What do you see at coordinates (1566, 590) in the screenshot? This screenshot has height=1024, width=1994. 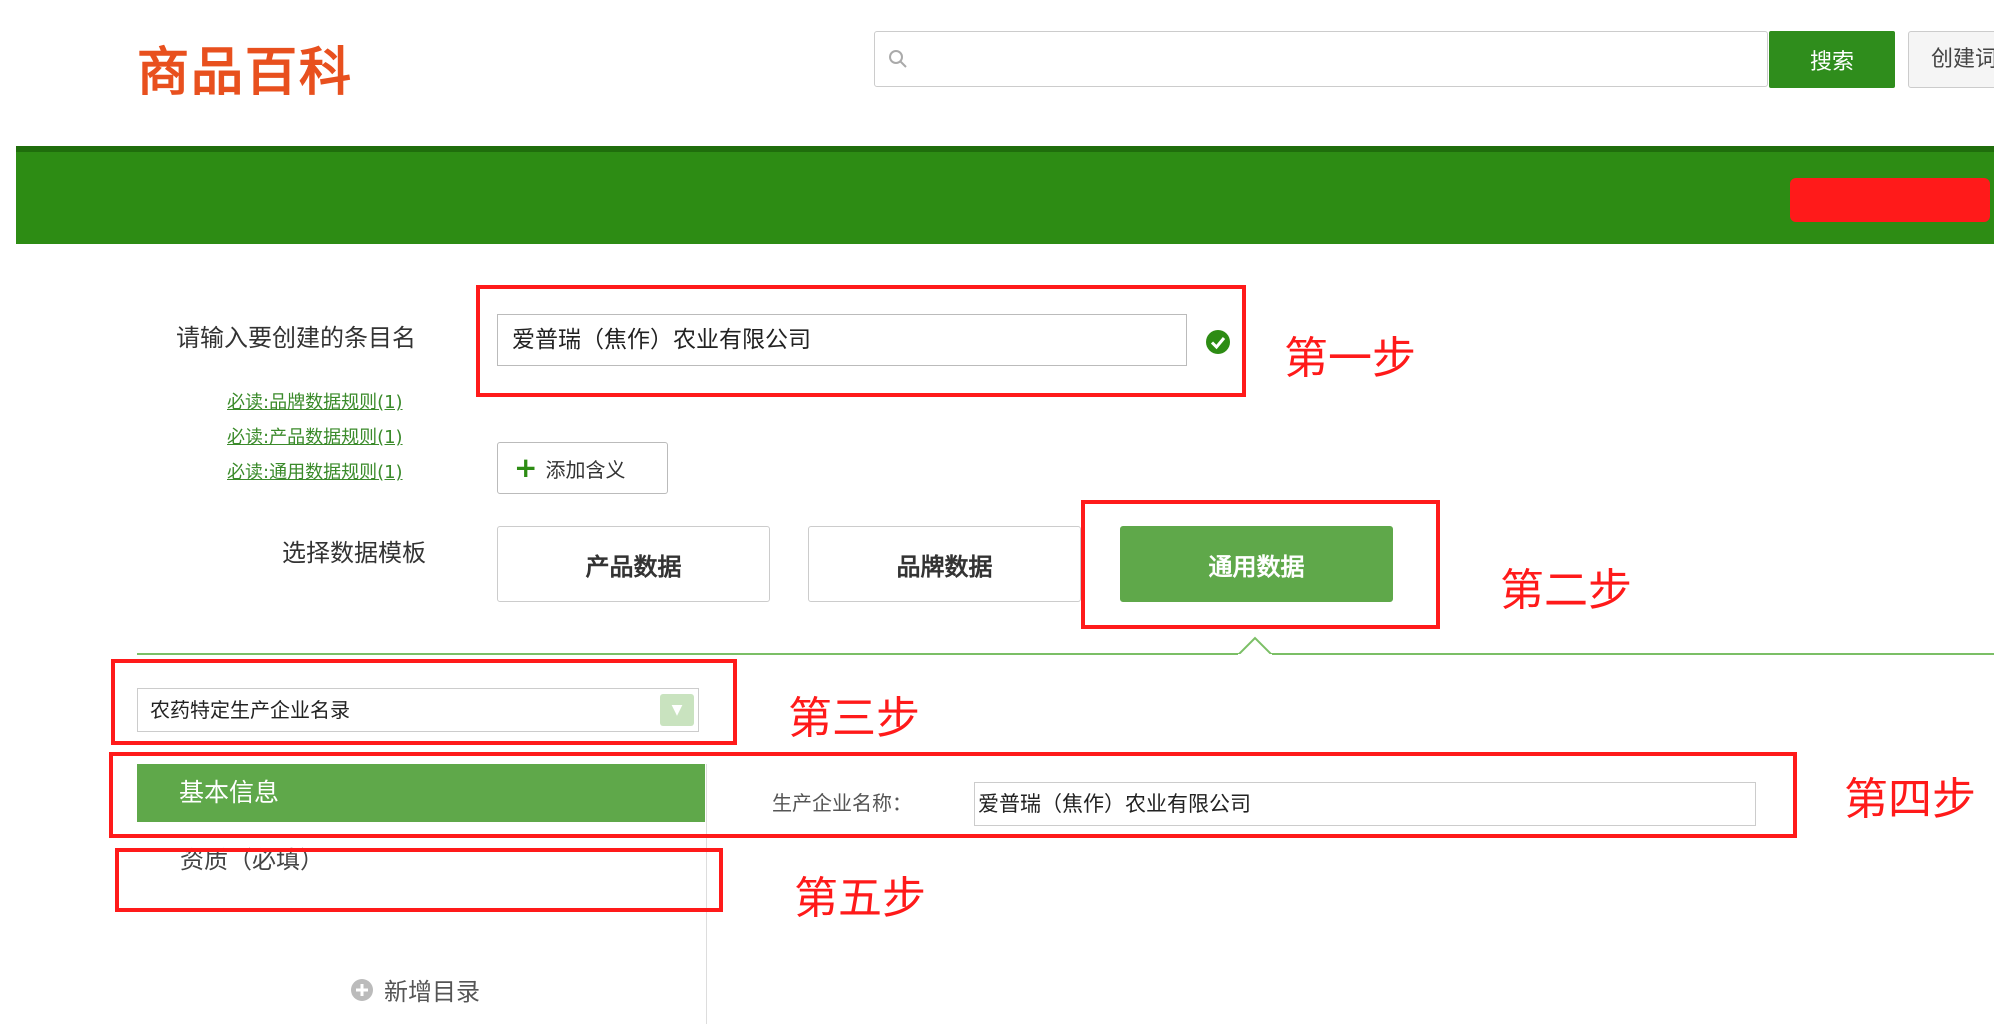 I see `annotation-step2: 第二步` at bounding box center [1566, 590].